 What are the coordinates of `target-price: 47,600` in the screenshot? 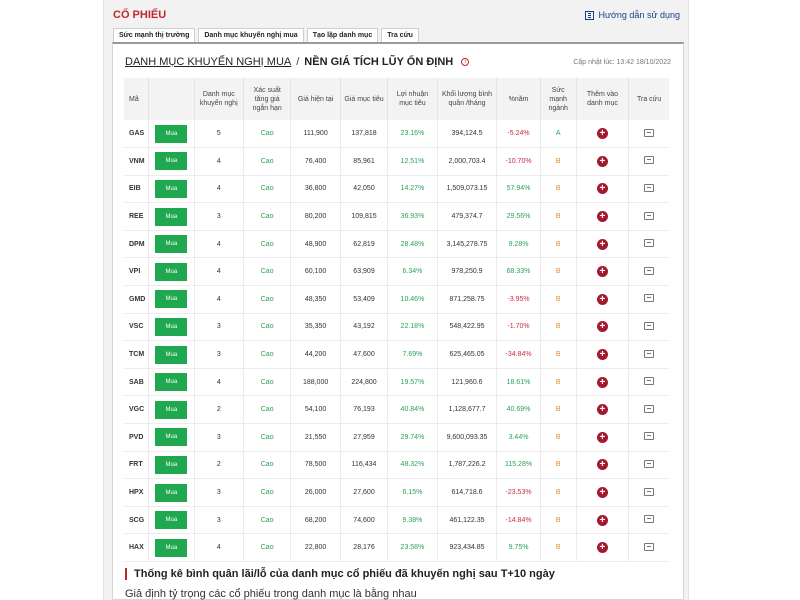 It's located at (364, 354).